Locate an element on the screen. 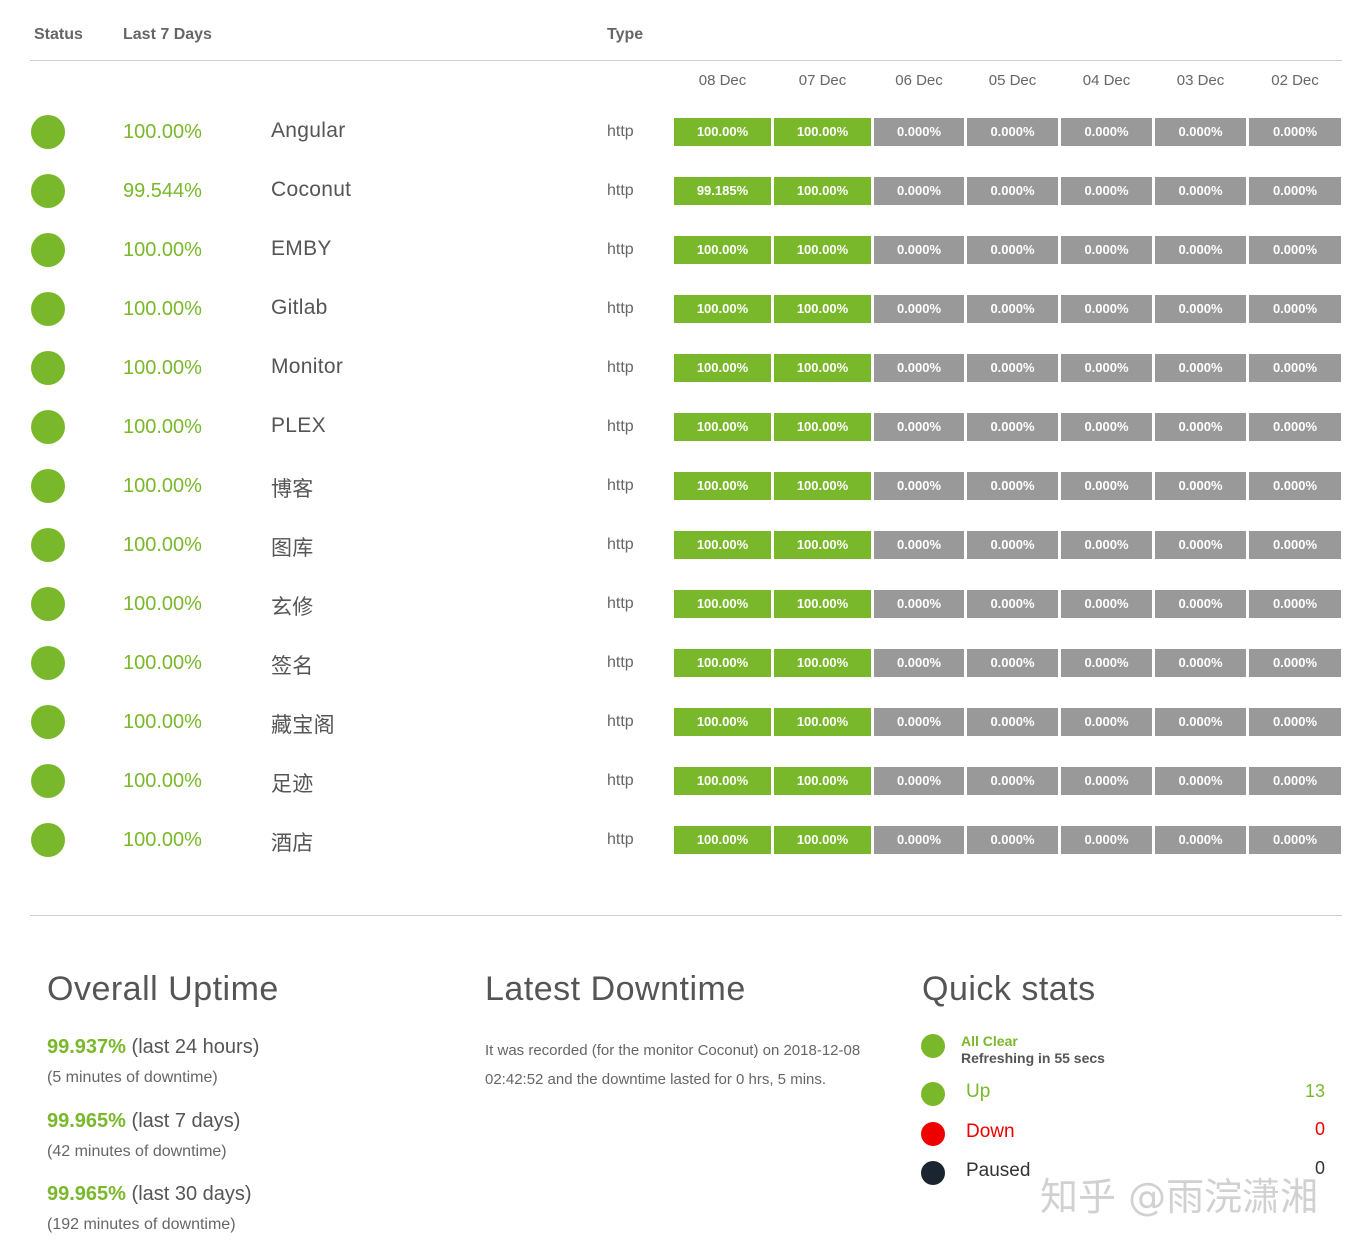 This screenshot has width=1371, height=1245. latest-downtime-title: Latest Downtime is located at coordinates (615, 989).